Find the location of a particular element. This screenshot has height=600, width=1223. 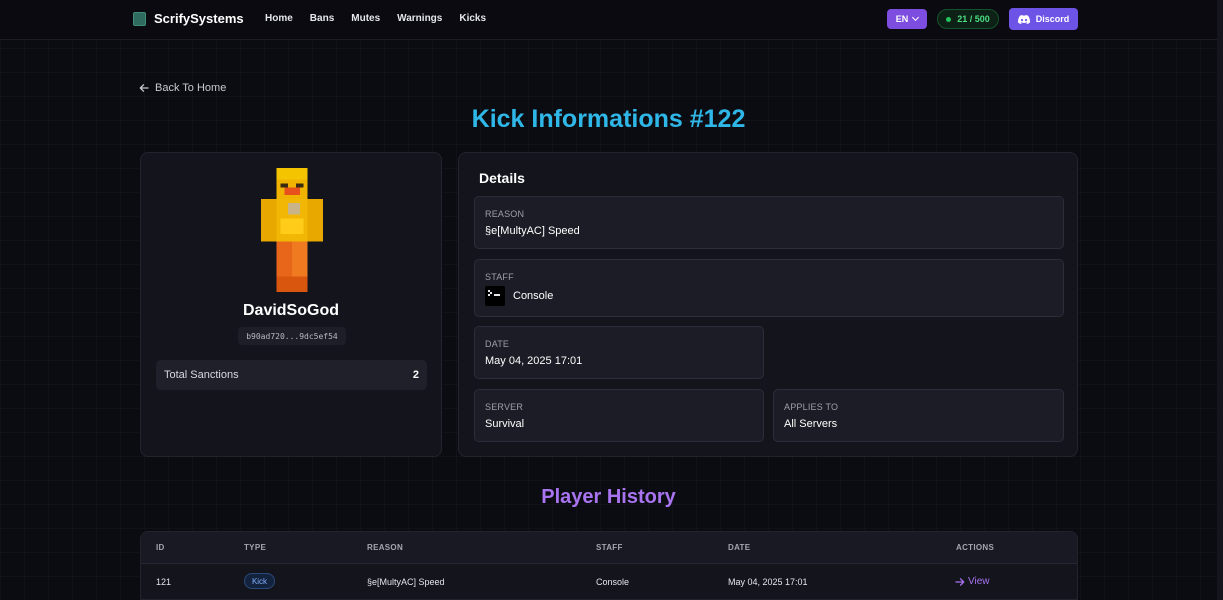

staff-label: STAFF is located at coordinates (499, 277).